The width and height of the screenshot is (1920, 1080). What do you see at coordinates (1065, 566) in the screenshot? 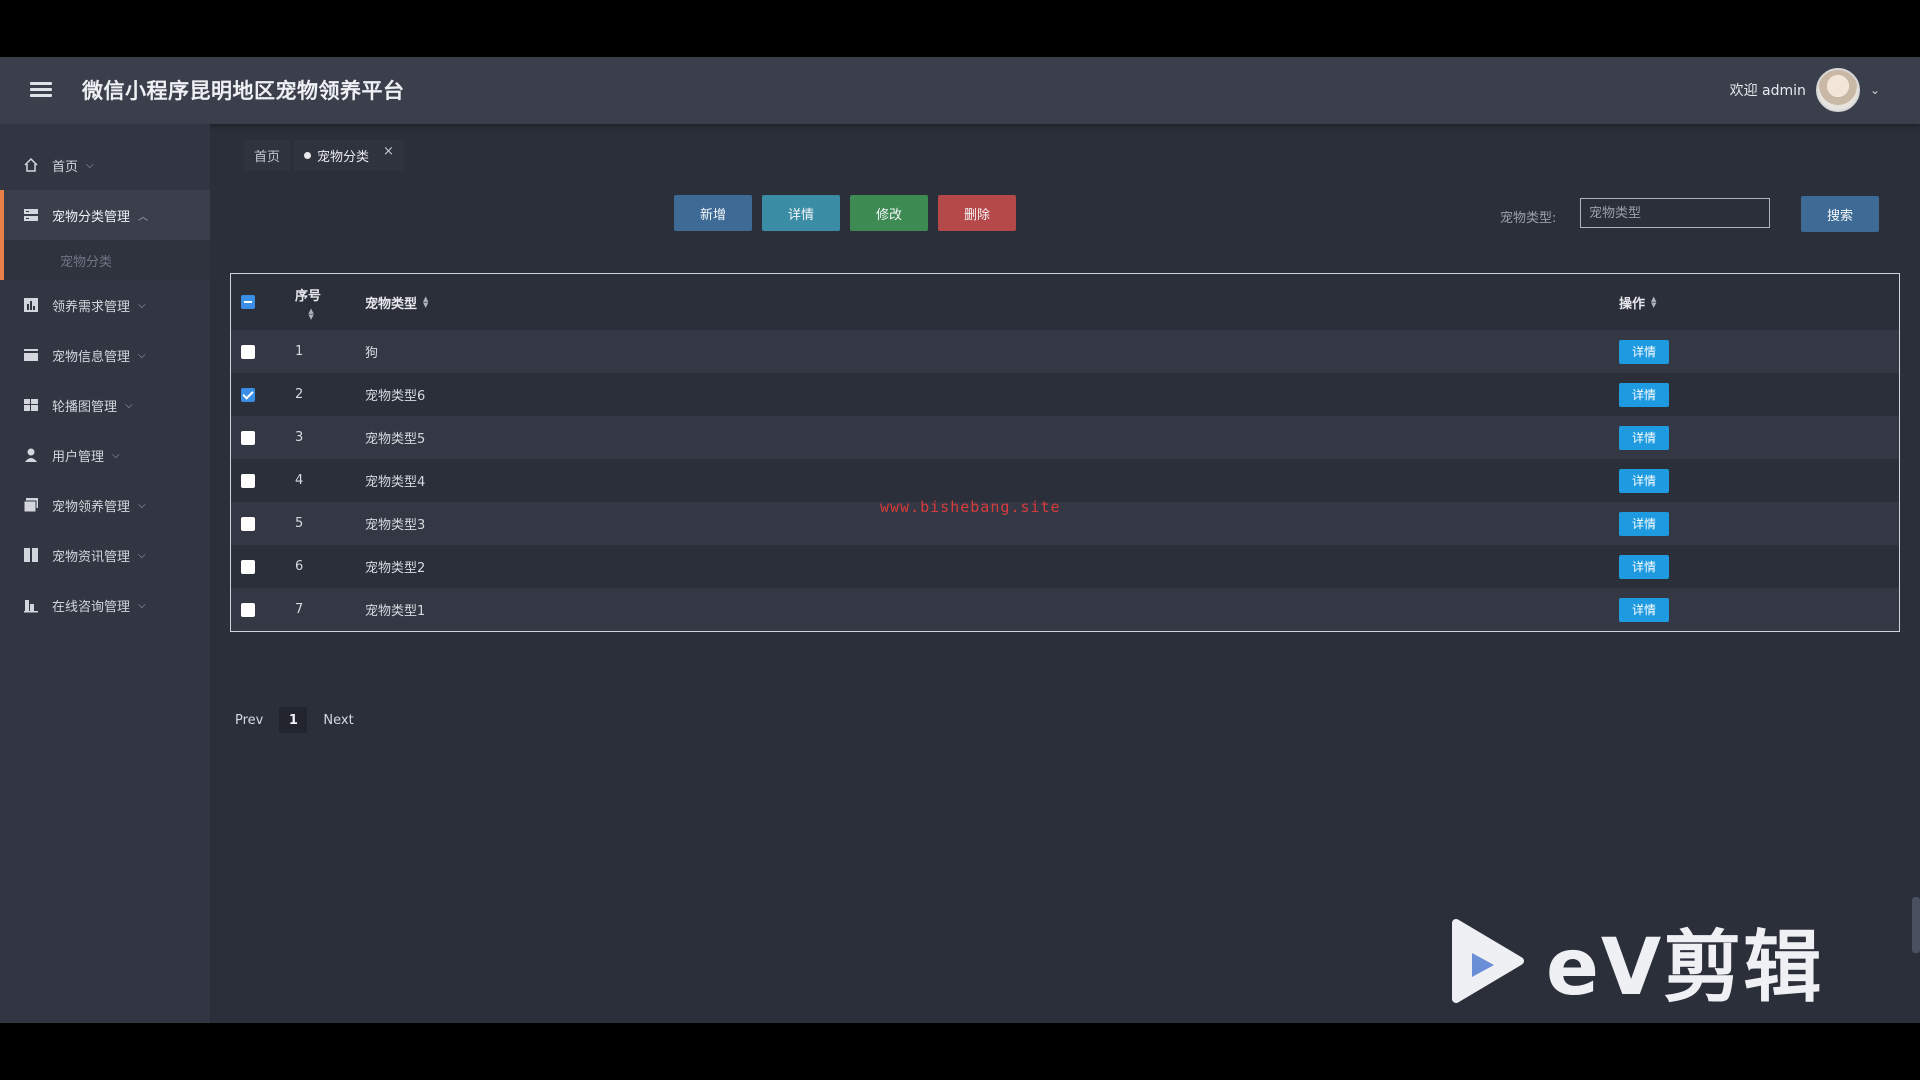
I see `table-row: 6 宠物类型2 详情` at bounding box center [1065, 566].